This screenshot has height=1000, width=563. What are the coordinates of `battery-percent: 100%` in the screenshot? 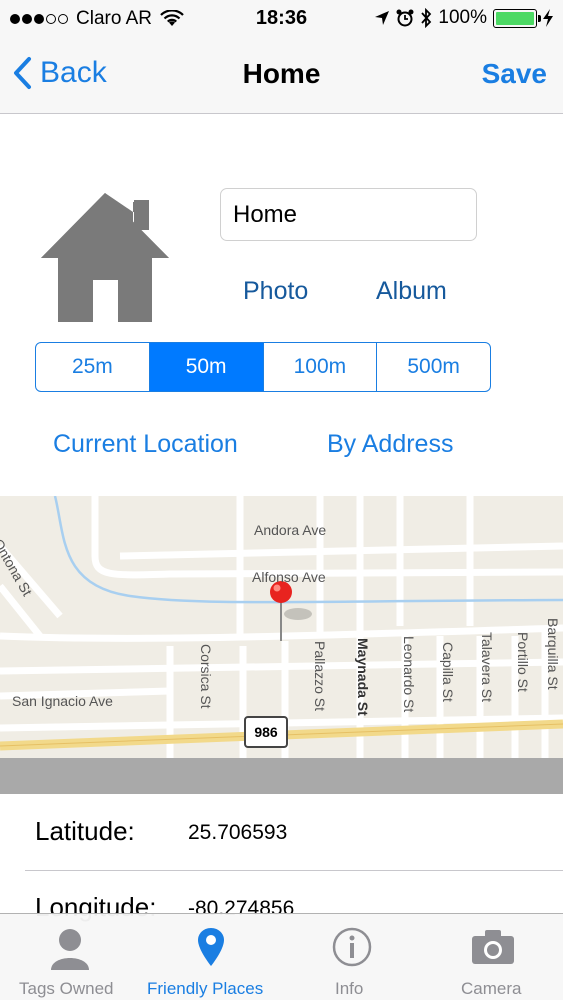 It's located at (462, 17).